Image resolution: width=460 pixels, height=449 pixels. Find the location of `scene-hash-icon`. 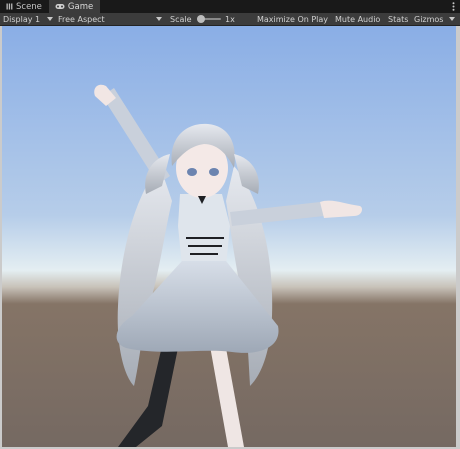

scene-hash-icon is located at coordinates (9, 6).